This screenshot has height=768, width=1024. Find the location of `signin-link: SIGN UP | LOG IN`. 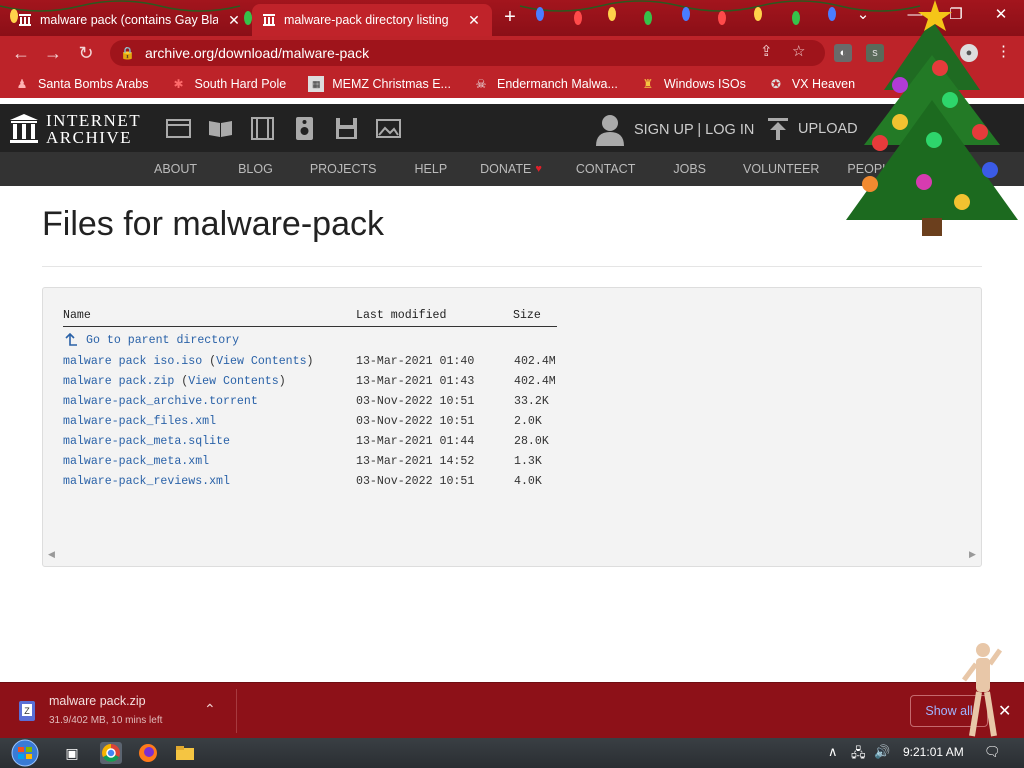

signin-link: SIGN UP | LOG IN is located at coordinates (675, 130).